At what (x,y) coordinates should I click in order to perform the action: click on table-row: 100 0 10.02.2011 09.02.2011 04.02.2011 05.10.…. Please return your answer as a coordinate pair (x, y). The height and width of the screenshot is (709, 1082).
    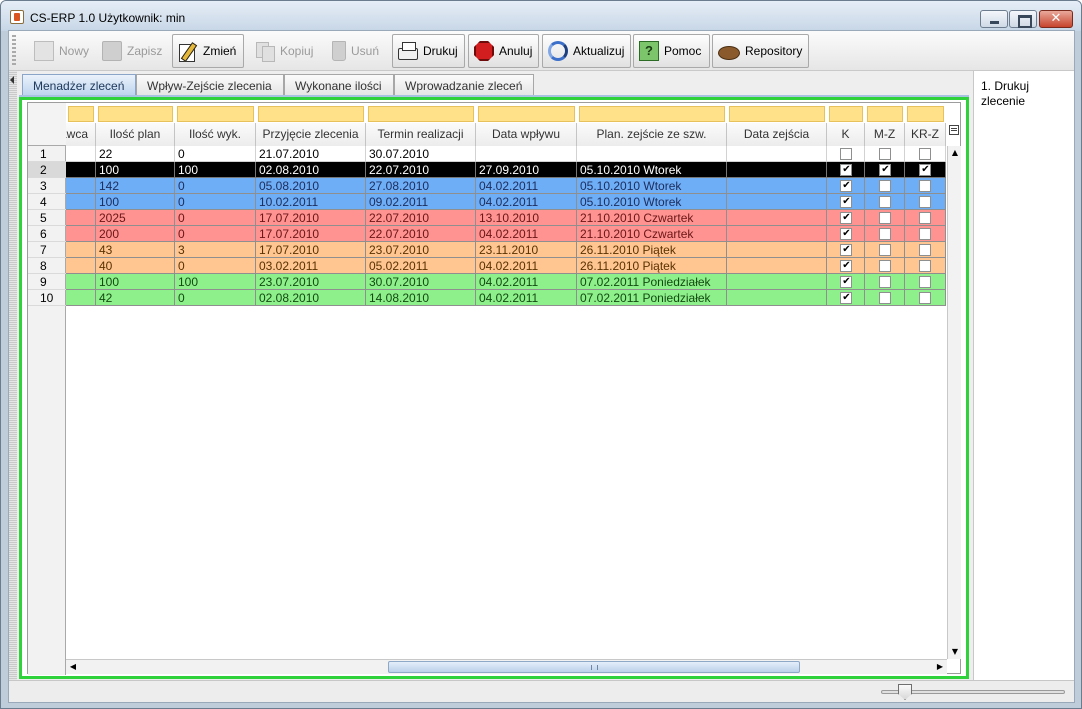
    Looking at the image, I should click on (506, 202).